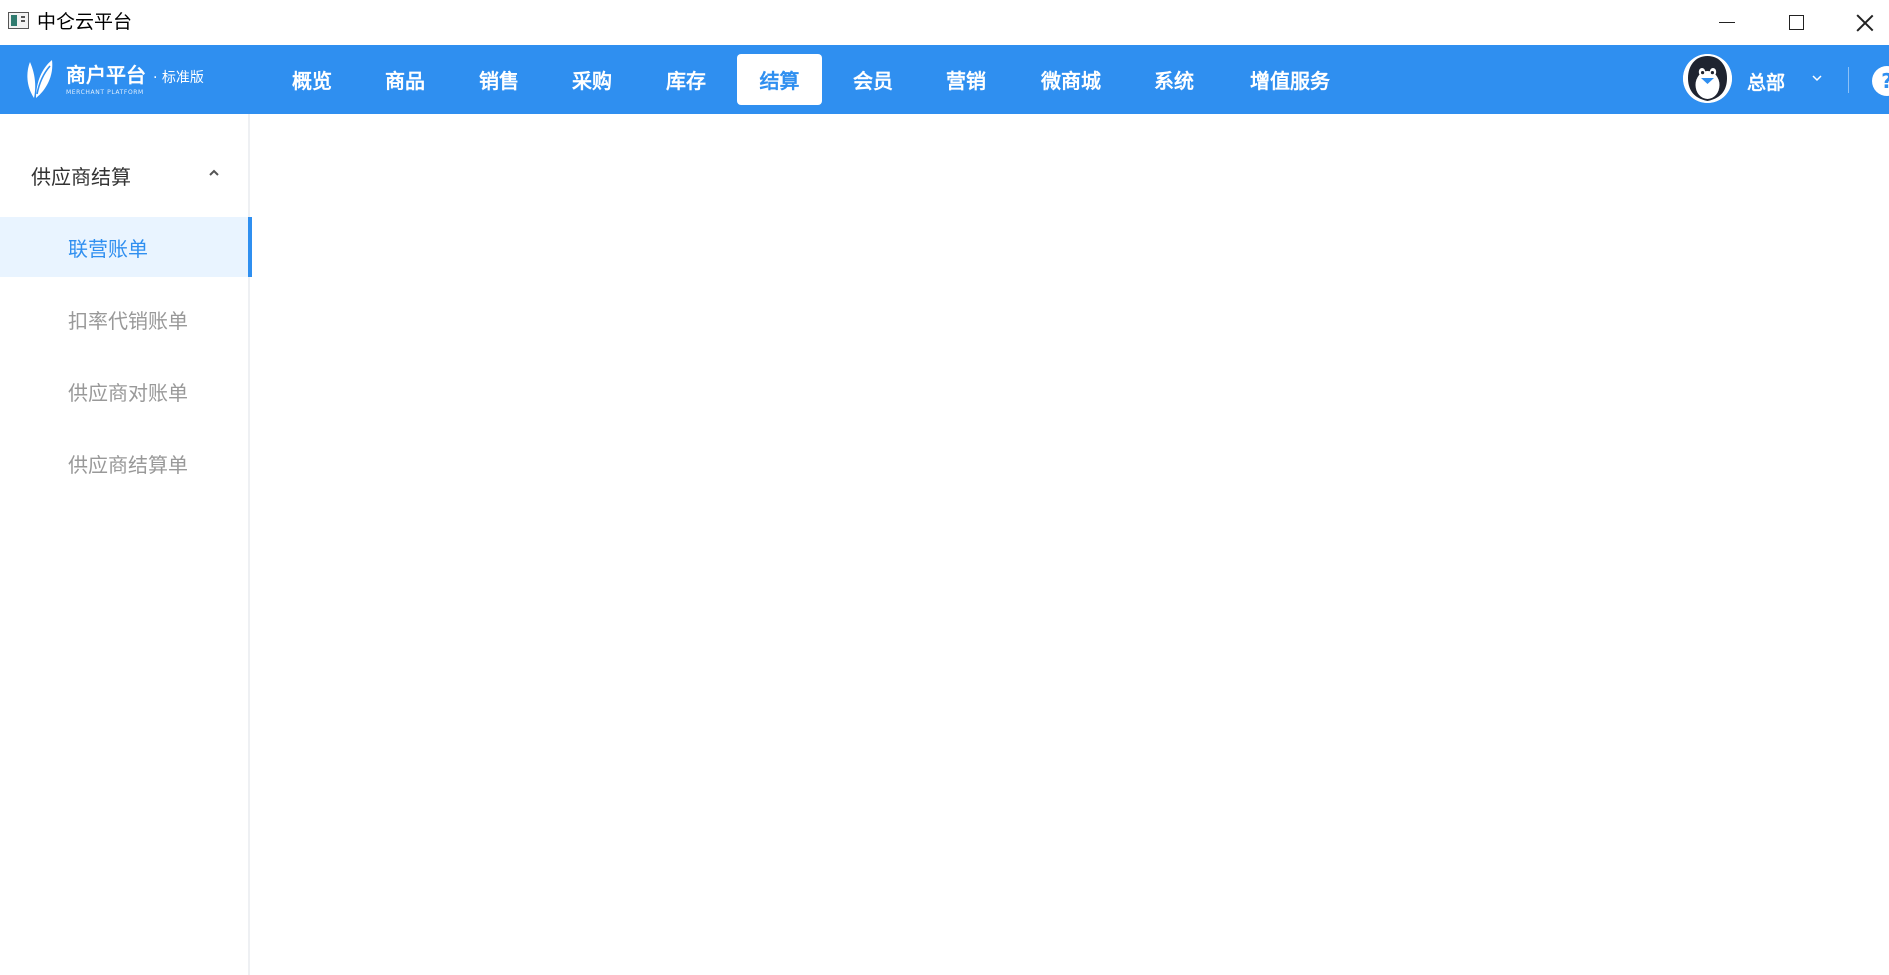 The width and height of the screenshot is (1889, 975). I want to click on nav-item-products: 商品, so click(405, 79).